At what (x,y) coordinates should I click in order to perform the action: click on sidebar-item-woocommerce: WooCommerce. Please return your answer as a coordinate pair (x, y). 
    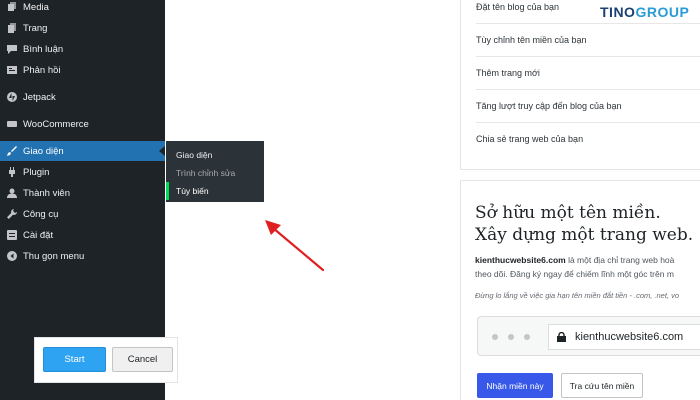
    Looking at the image, I should click on (82, 124).